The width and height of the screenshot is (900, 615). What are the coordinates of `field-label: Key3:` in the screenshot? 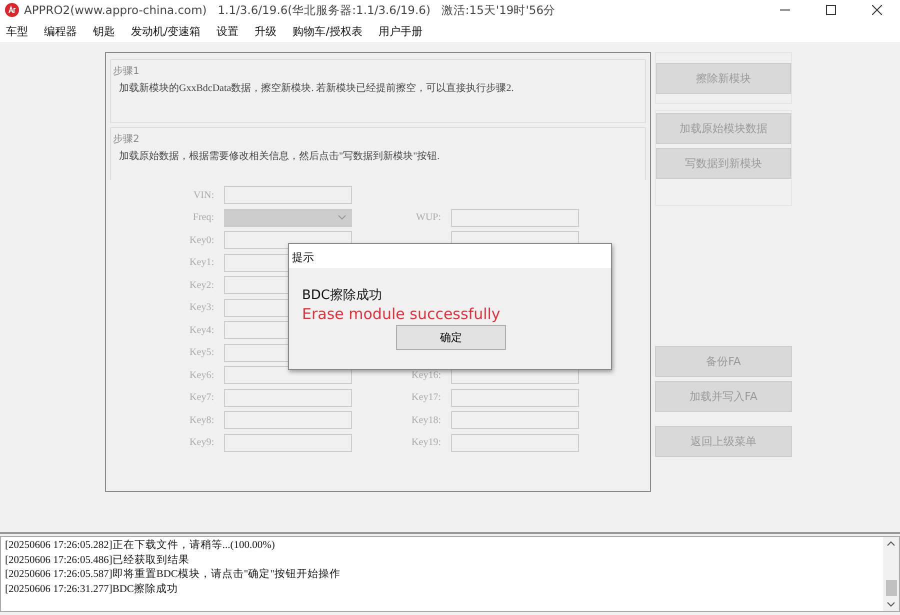 It's located at (201, 307).